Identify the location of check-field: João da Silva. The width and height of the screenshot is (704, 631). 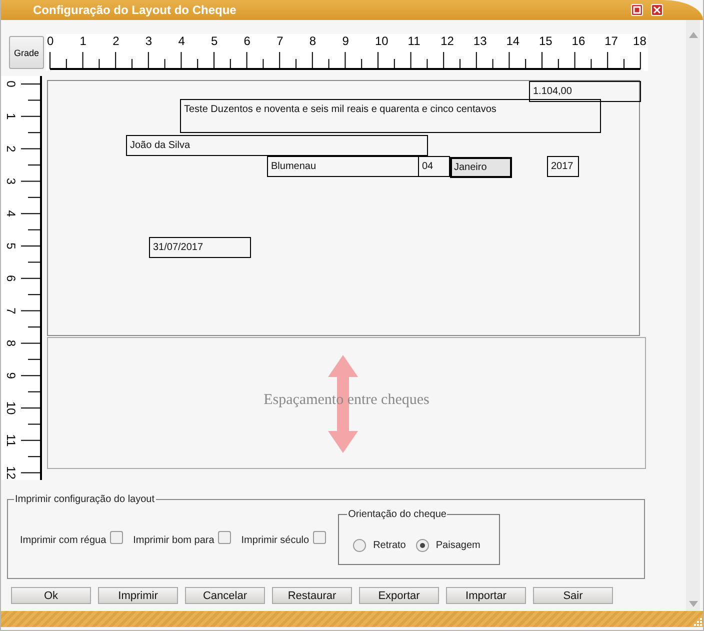
(277, 145).